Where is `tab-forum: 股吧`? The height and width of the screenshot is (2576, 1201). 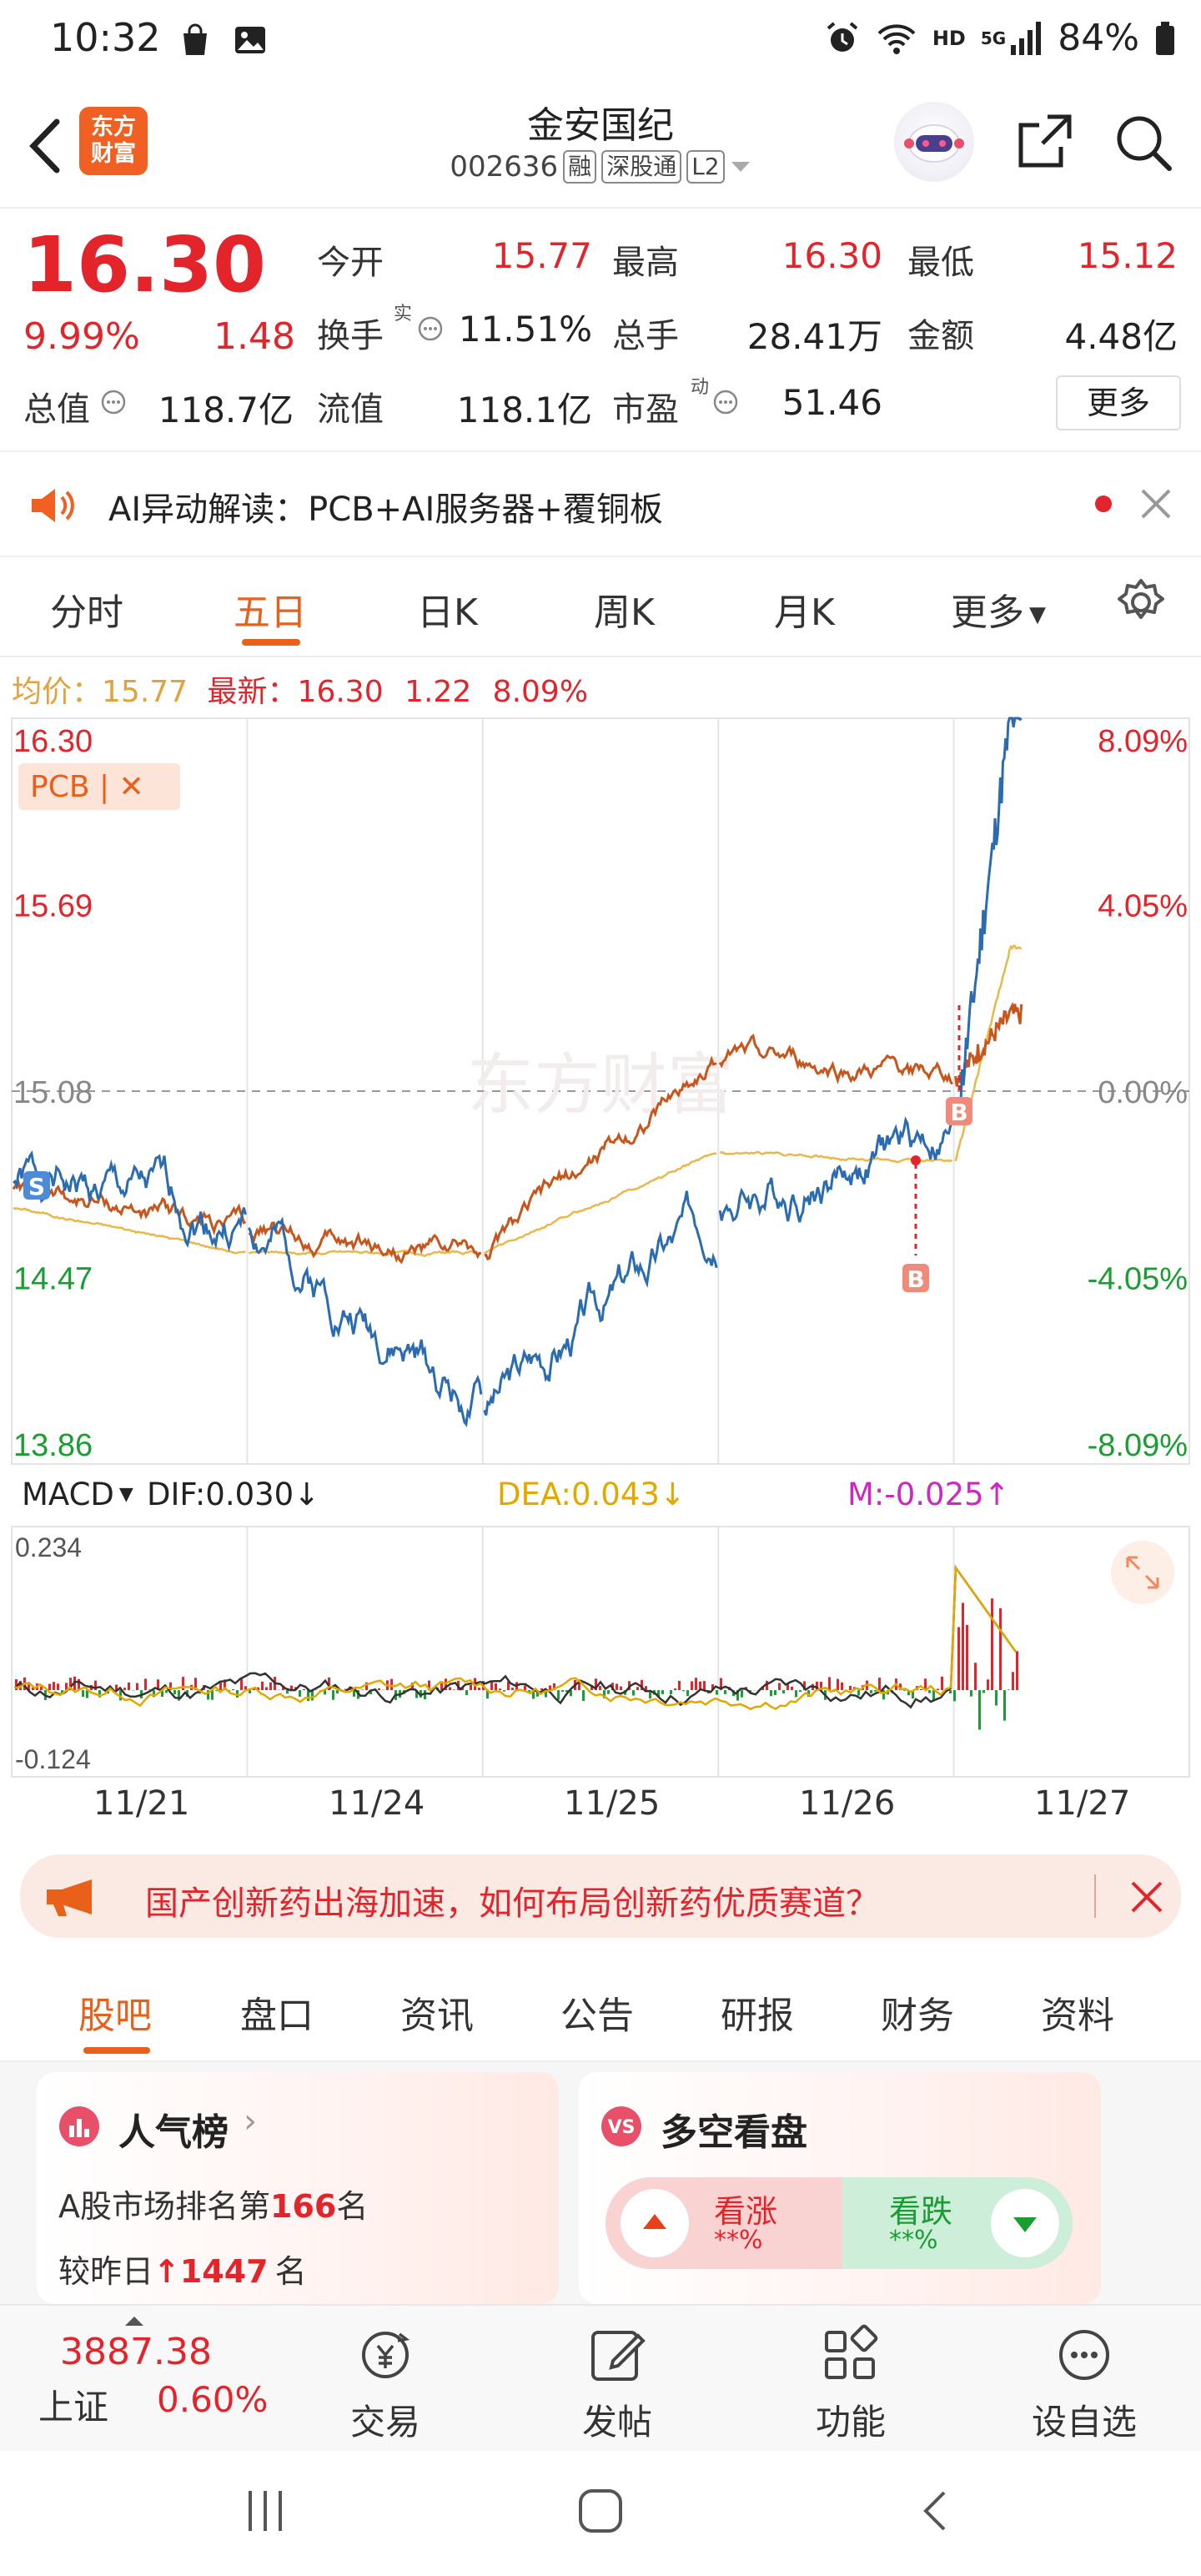
tab-forum: 股吧 is located at coordinates (115, 2012).